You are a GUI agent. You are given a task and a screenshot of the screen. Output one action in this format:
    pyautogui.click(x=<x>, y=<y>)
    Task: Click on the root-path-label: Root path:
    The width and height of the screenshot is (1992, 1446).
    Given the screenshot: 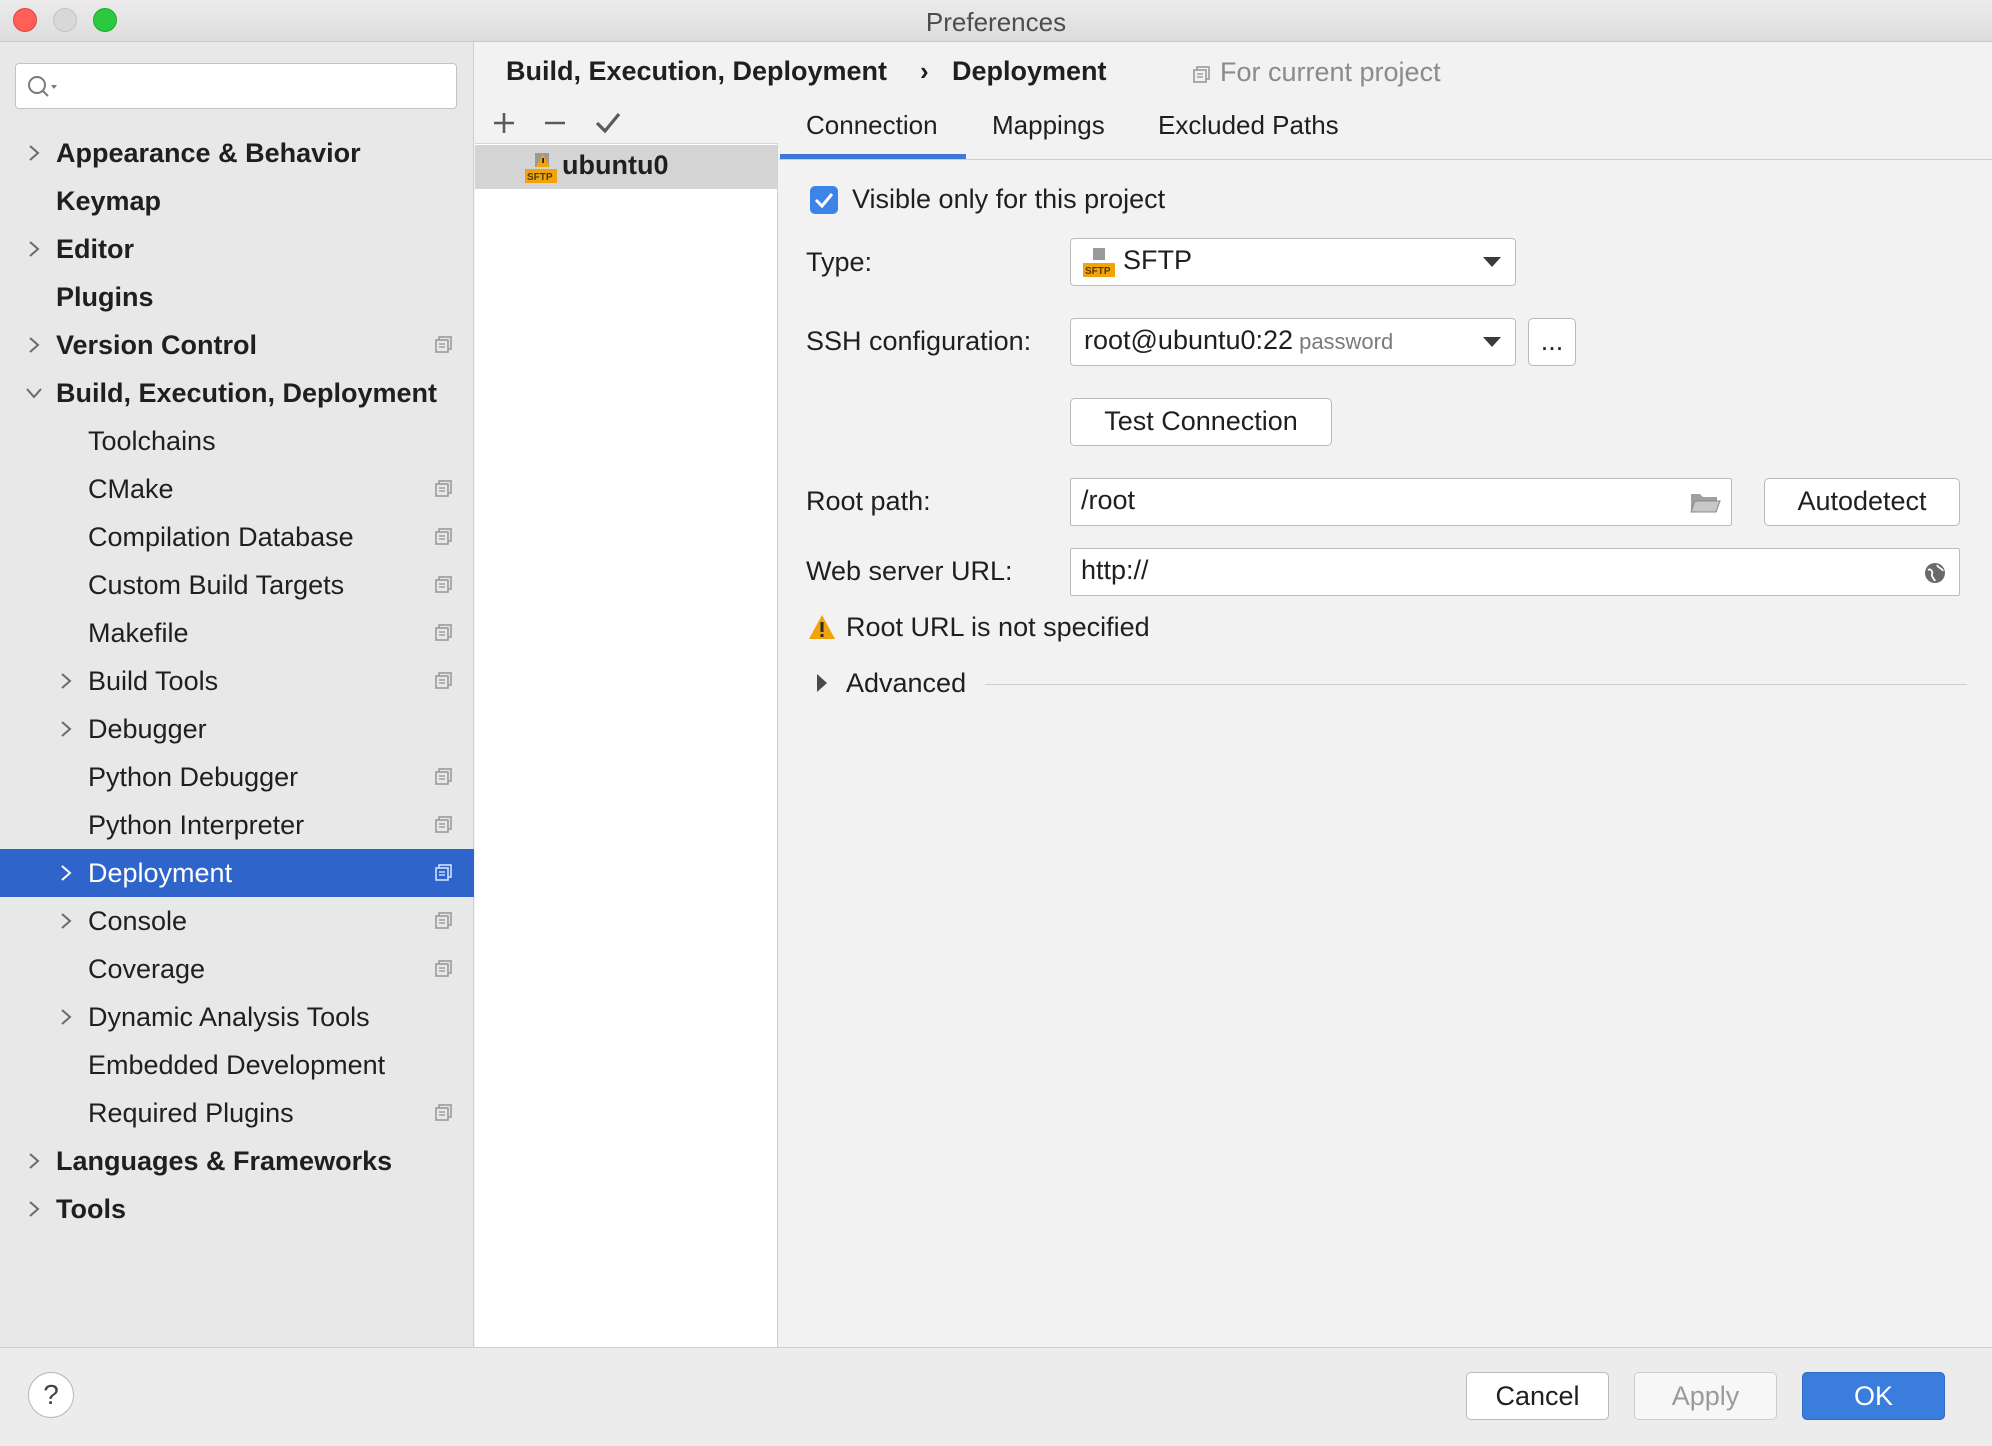 What is the action you would take?
    pyautogui.click(x=868, y=501)
    